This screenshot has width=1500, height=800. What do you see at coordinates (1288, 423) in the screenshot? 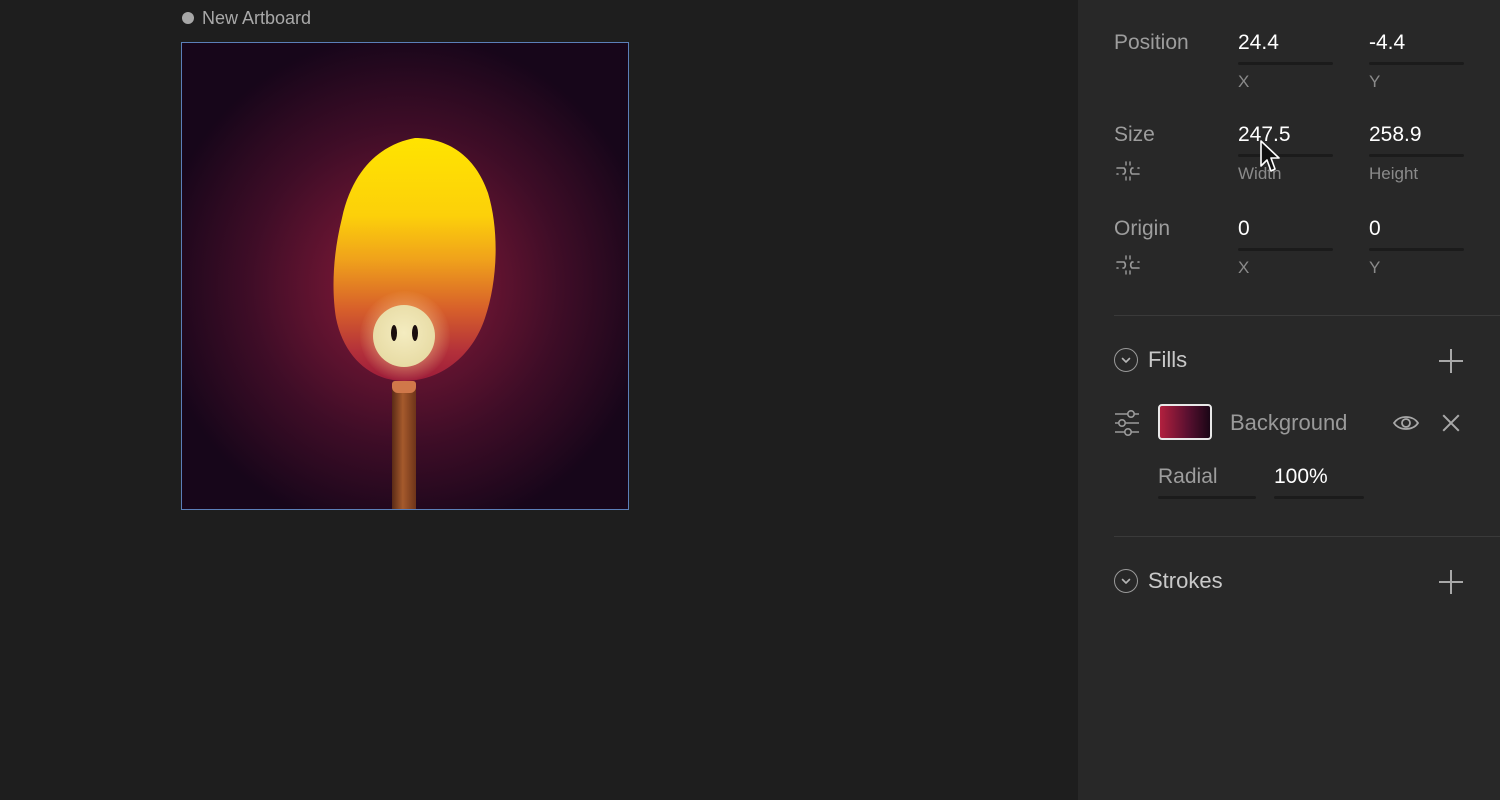
I see `fill-name: Background` at bounding box center [1288, 423].